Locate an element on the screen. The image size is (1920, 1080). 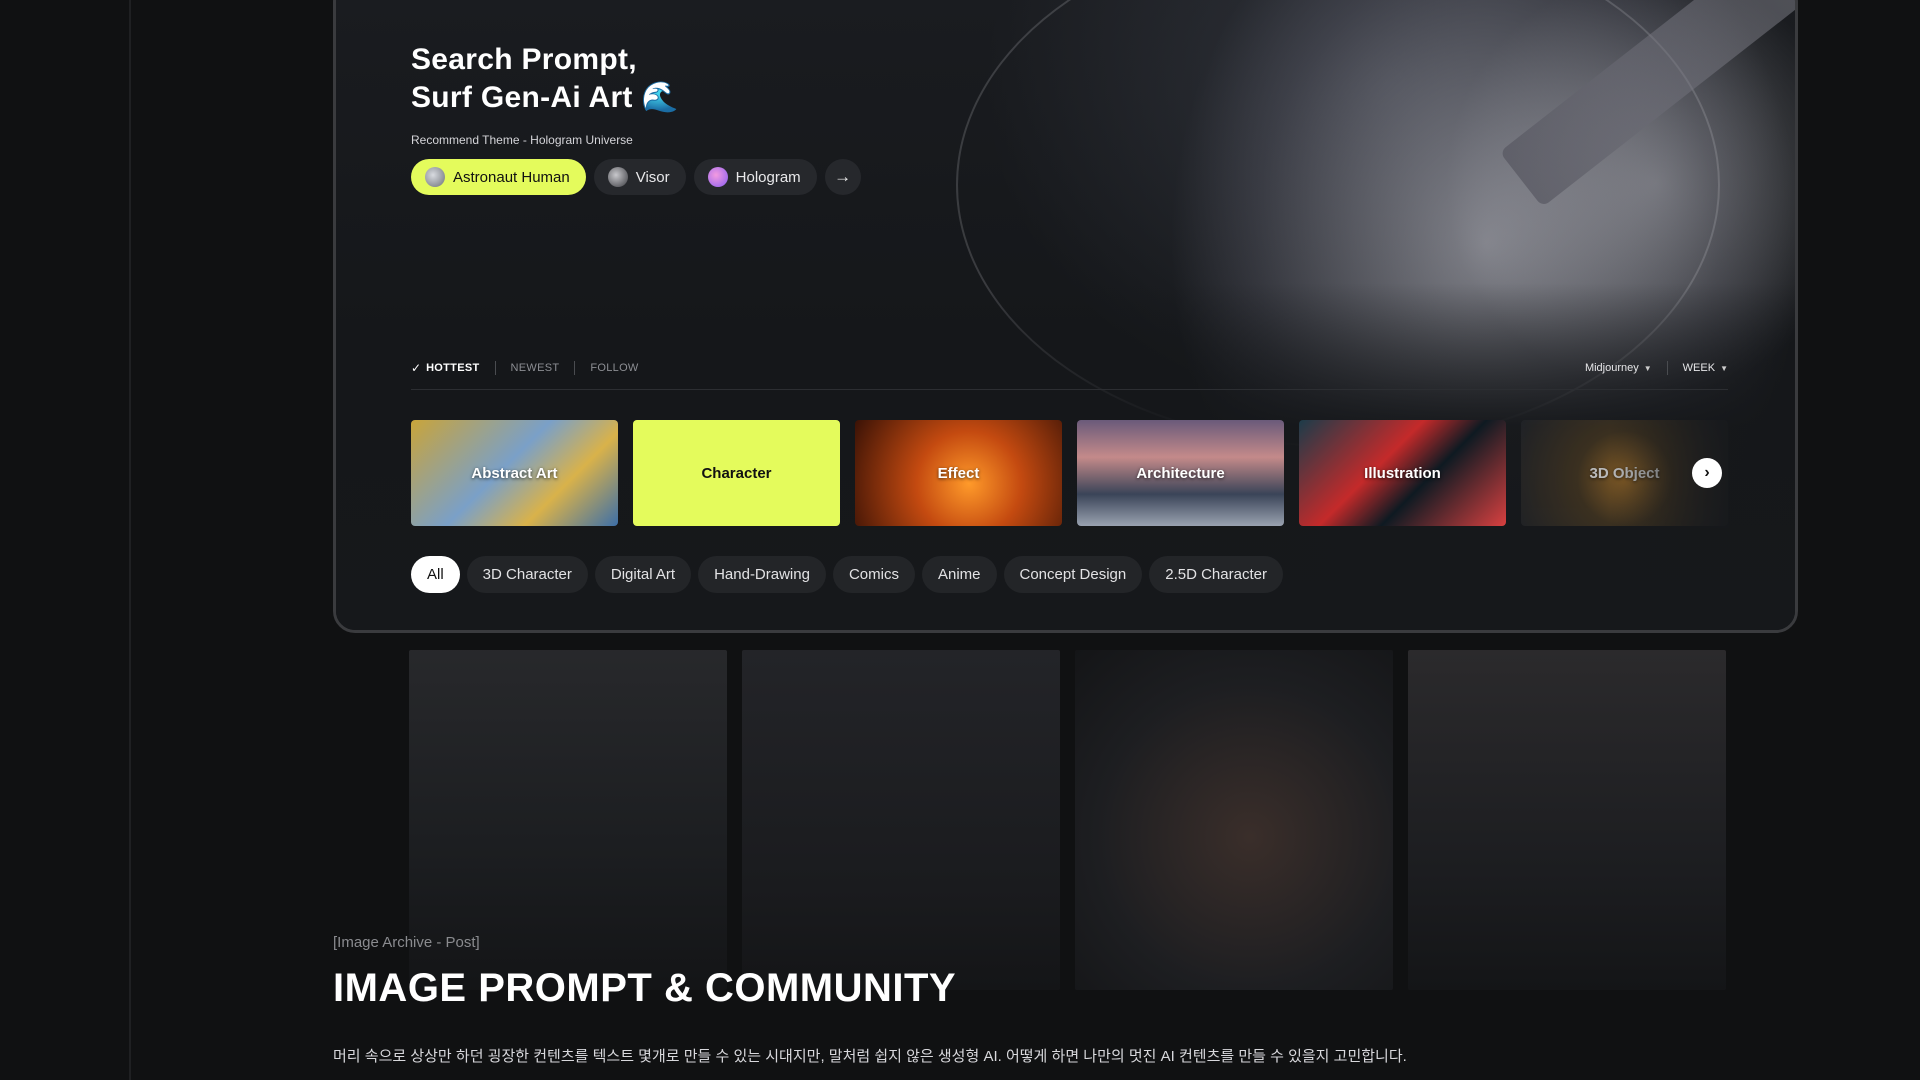
category-label: Architecture is located at coordinates (1180, 473).